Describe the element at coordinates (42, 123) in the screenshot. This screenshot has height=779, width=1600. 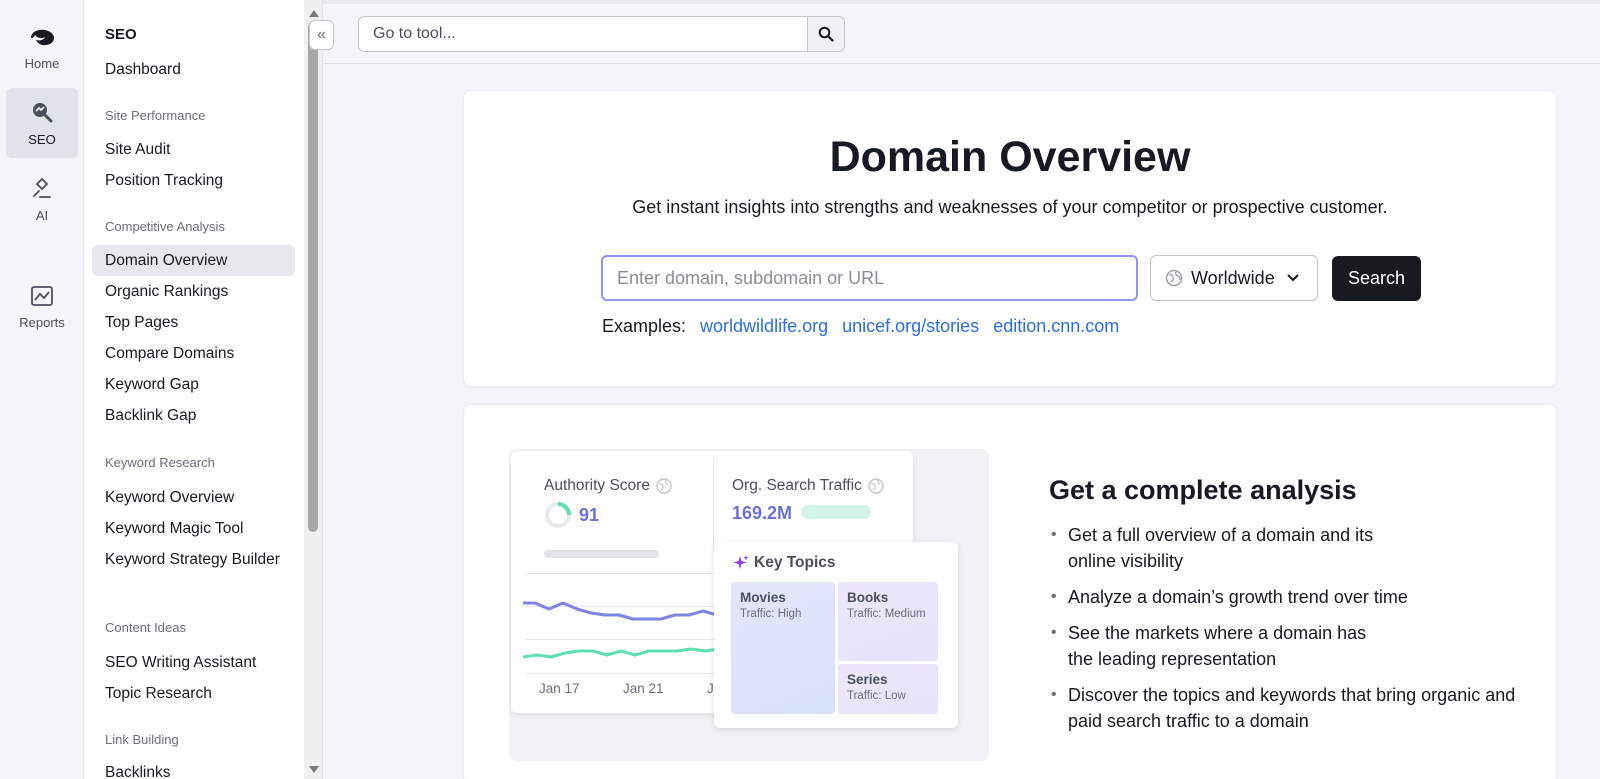
I see `rail-item-seo: SEO` at that location.